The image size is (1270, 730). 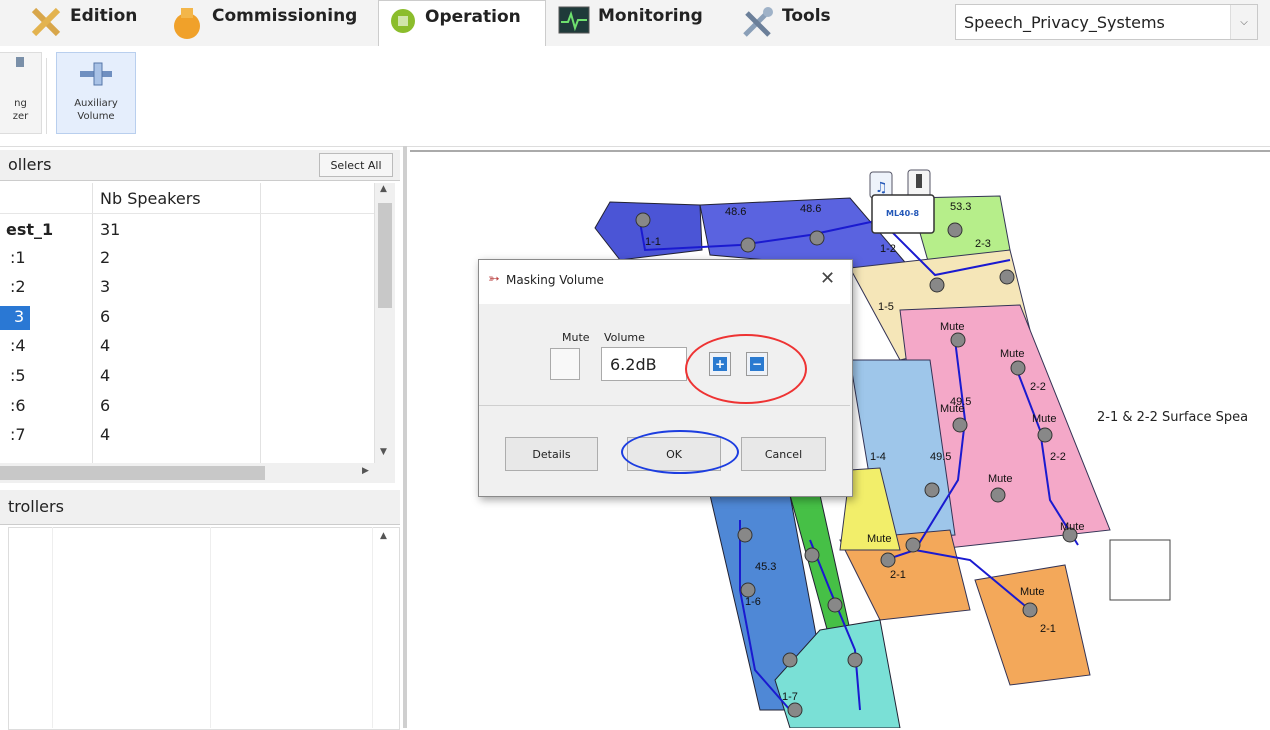 I want to click on table-row-speakers: 3, so click(x=105, y=286).